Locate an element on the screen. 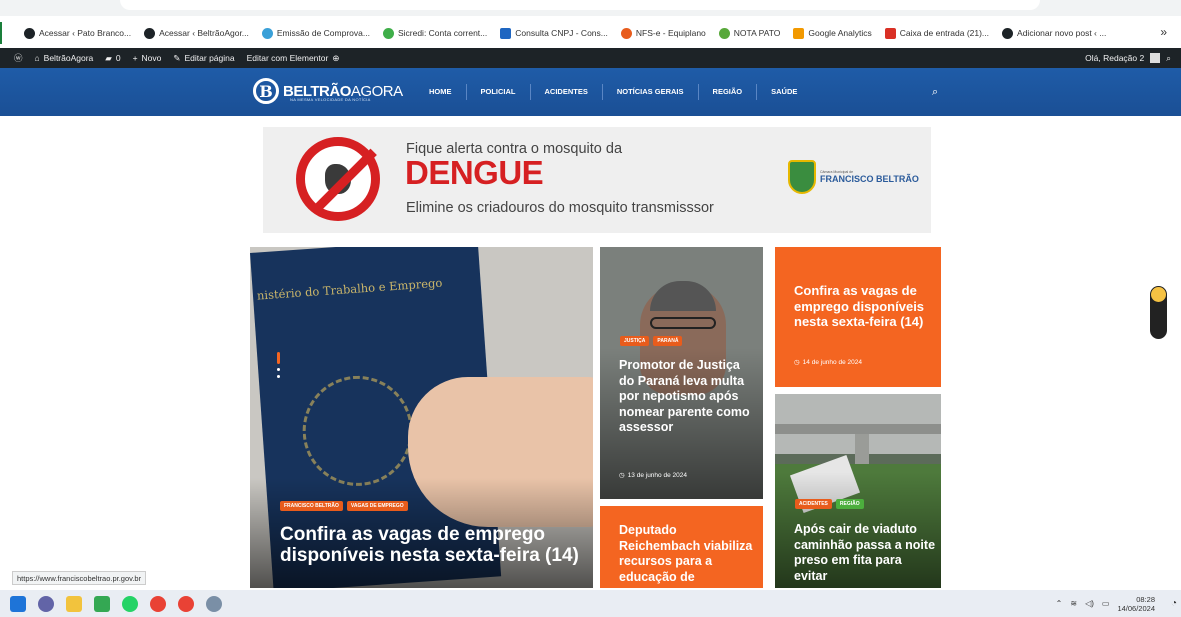  edit-page-link: ✎ Editar página is located at coordinates (203, 58).